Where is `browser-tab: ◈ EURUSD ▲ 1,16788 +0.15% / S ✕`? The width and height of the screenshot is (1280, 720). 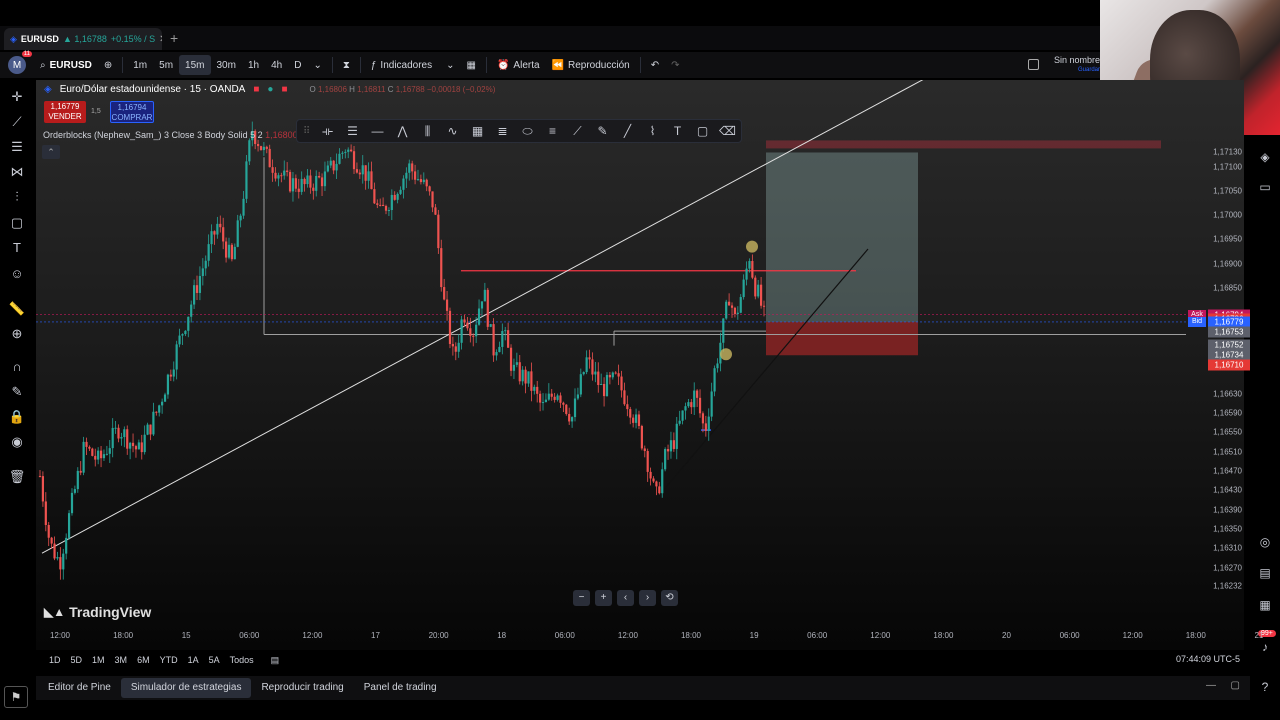 browser-tab: ◈ EURUSD ▲ 1,16788 +0.15% / S ✕ is located at coordinates (83, 39).